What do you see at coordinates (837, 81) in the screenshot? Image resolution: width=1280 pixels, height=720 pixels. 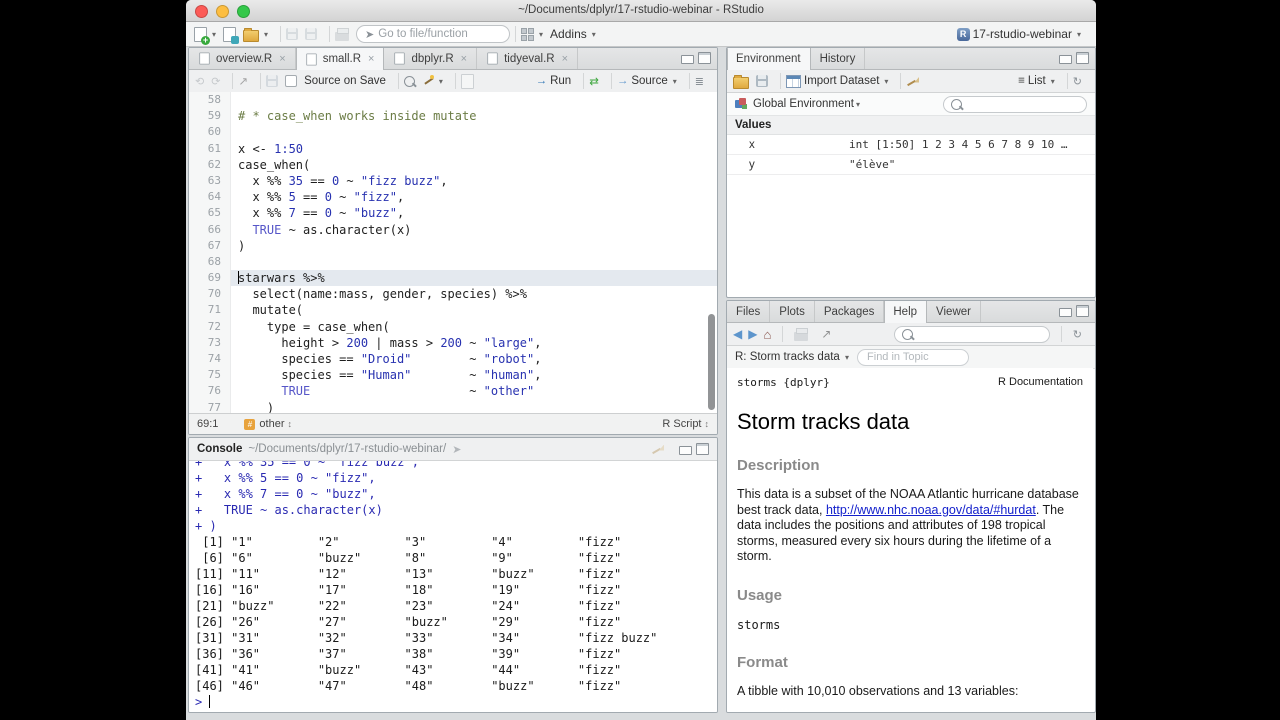 I see `import-dataset-button: Import Dataset ▾` at bounding box center [837, 81].